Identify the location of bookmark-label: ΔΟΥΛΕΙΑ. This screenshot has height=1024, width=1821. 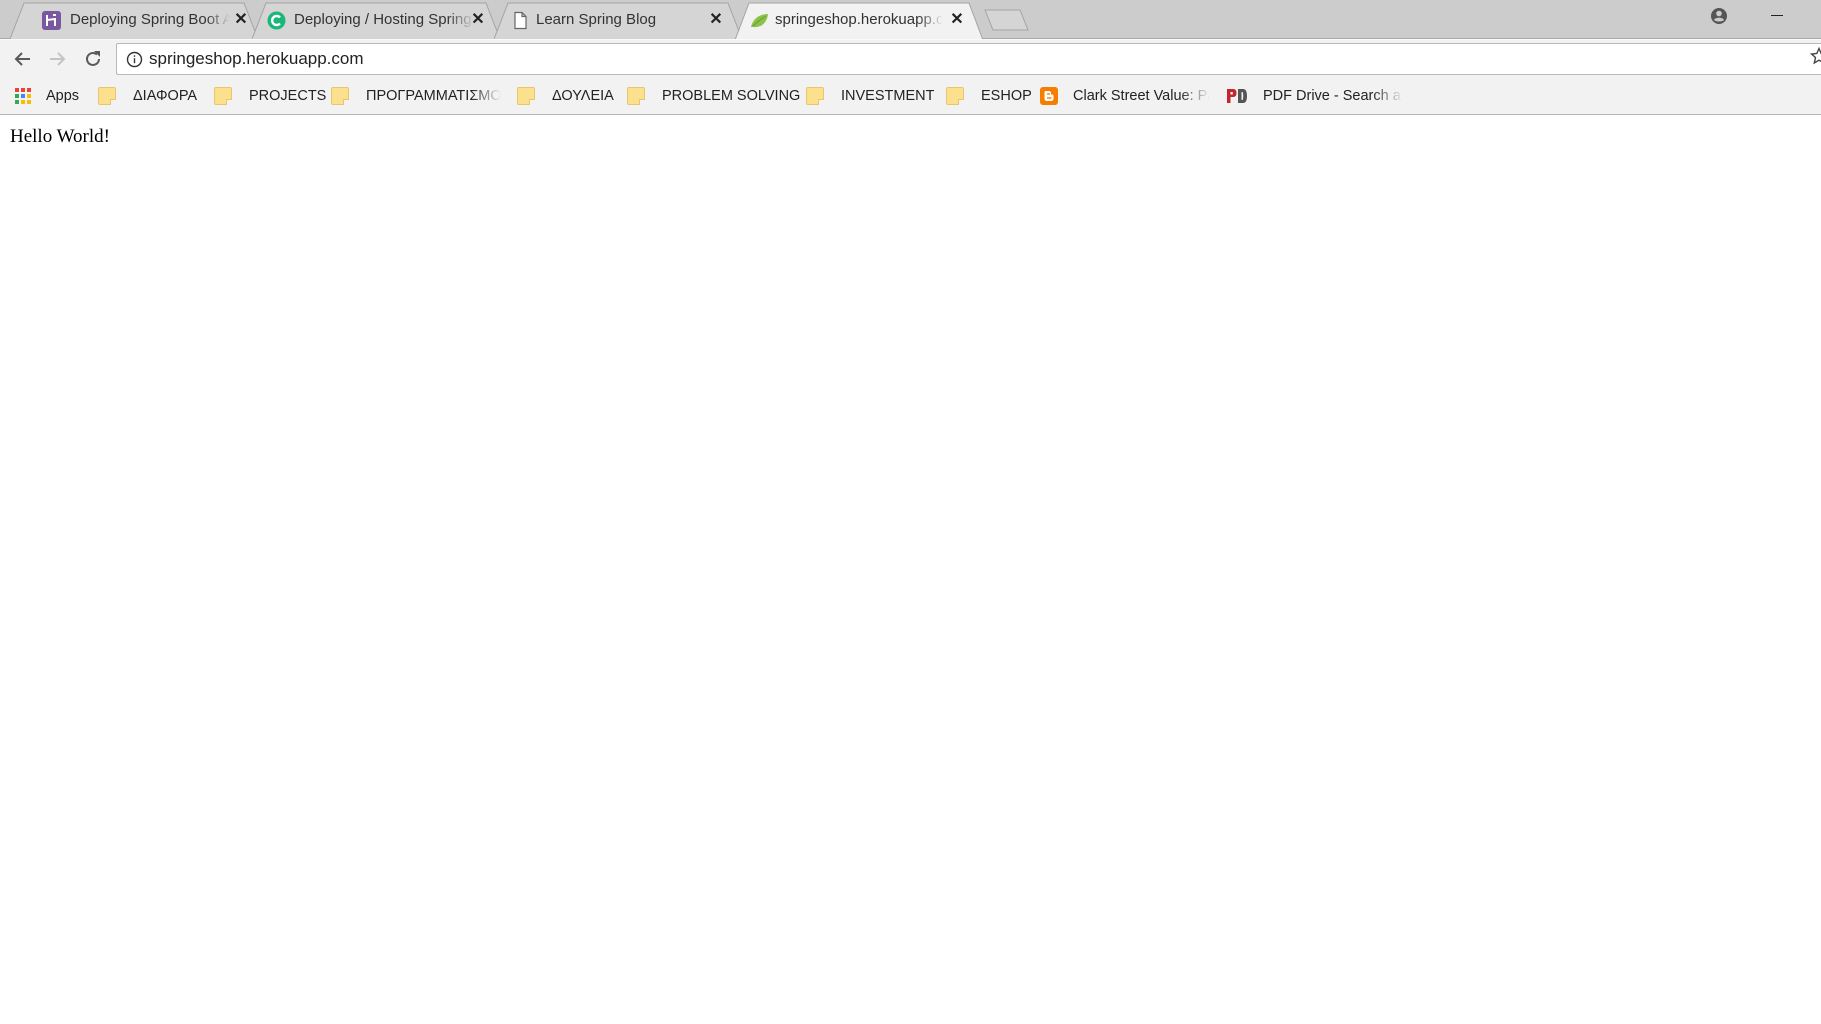
(583, 96).